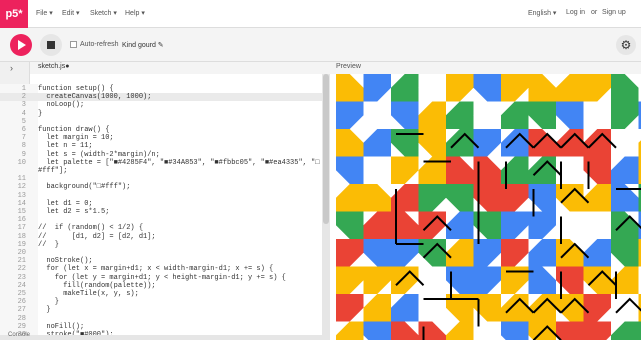 The height and width of the screenshot is (340, 641). Describe the element at coordinates (11, 68) in the screenshot. I see `chevron-right-icon: ›` at that location.